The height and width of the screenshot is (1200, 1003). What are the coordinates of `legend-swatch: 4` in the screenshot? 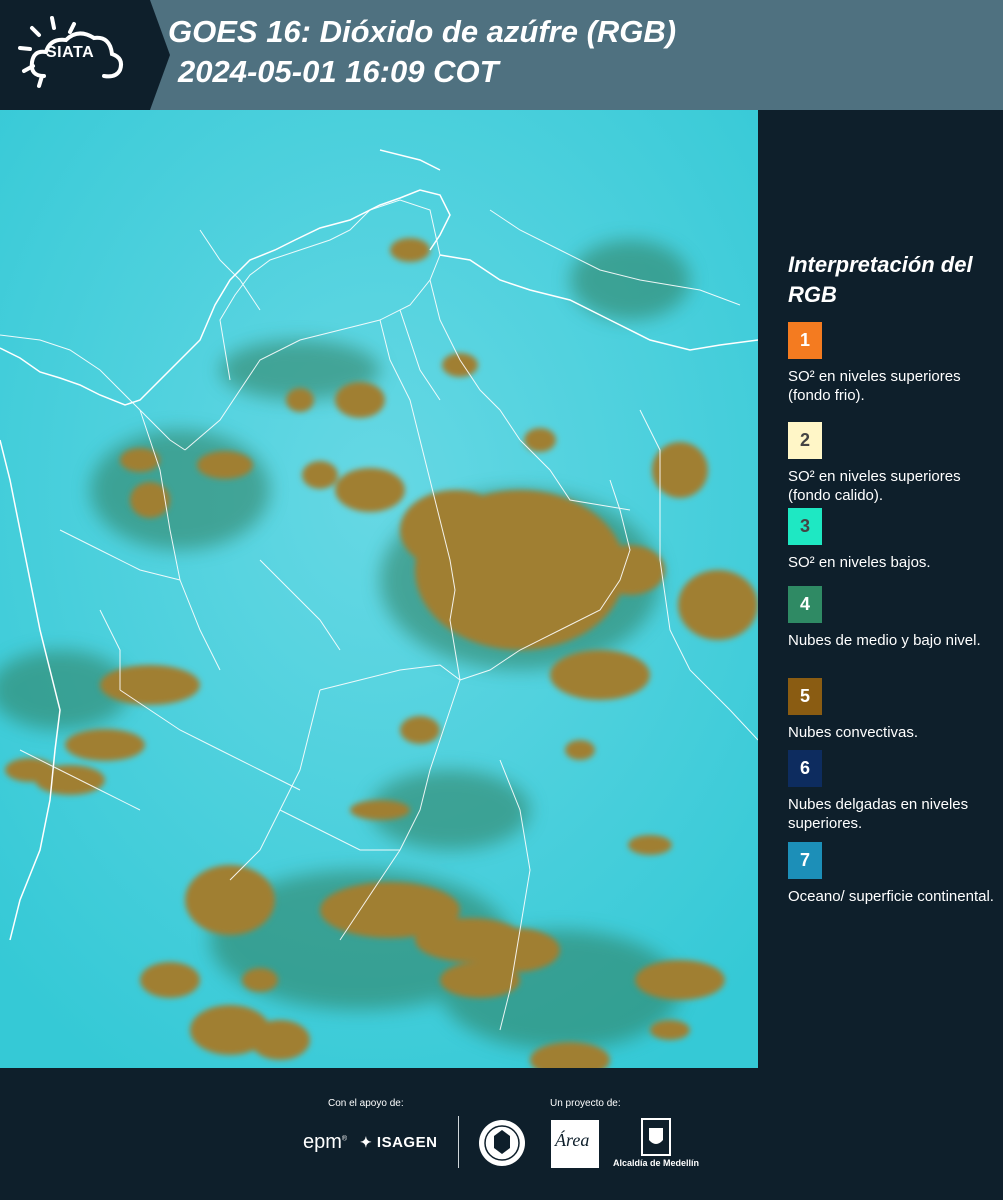 It's located at (805, 604).